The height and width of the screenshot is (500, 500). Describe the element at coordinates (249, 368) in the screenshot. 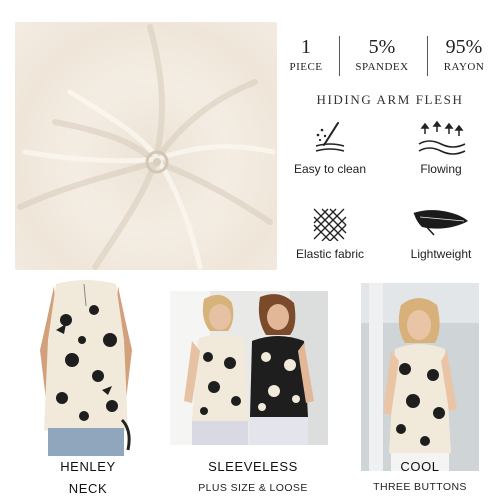

I see `model-photo-sleeveless` at that location.